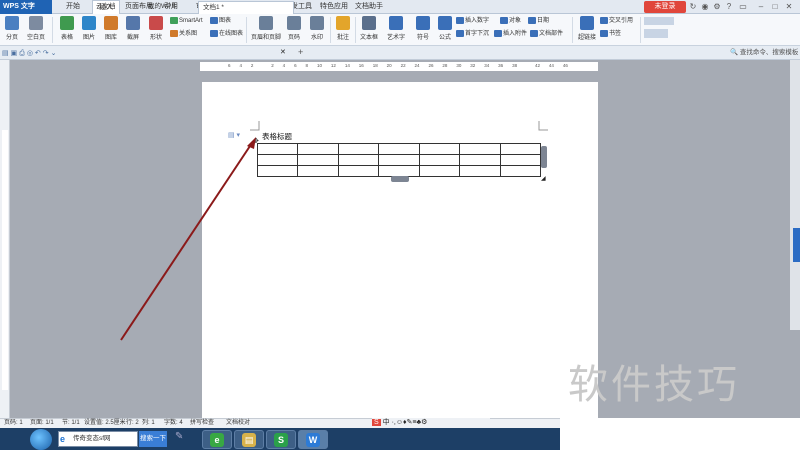 This screenshot has width=800, height=450. Describe the element at coordinates (42, 423) in the screenshot. I see `status-pages: 页面: 1/1` at that location.